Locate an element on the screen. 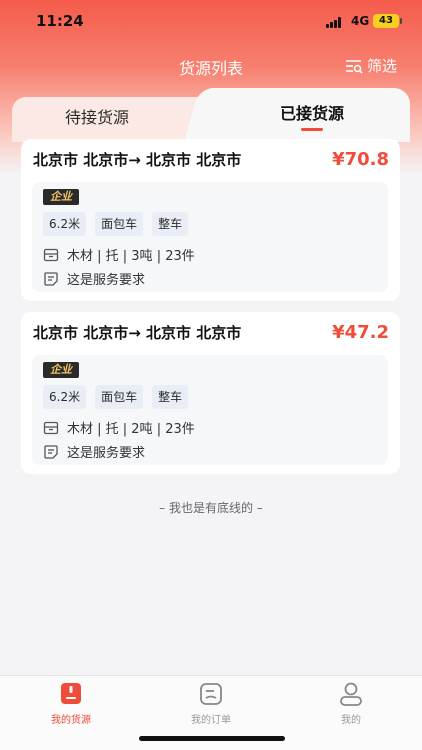 The width and height of the screenshot is (422, 750). nav-my-orders: 我的订单 is located at coordinates (211, 703).